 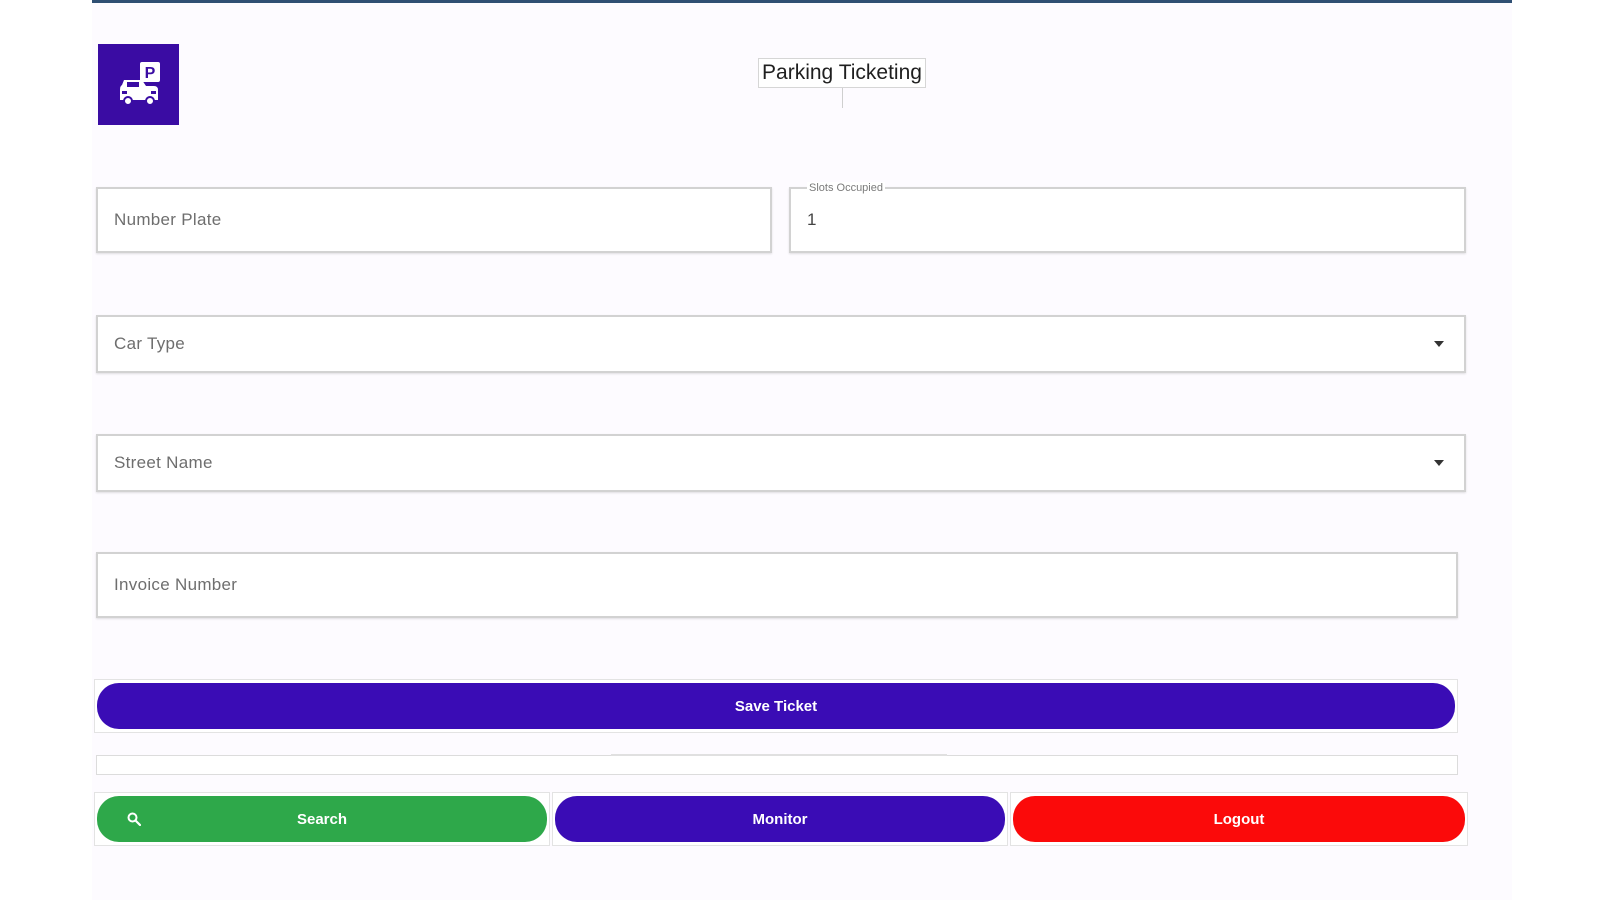 What do you see at coordinates (779, 755) in the screenshot?
I see `progress-indicator` at bounding box center [779, 755].